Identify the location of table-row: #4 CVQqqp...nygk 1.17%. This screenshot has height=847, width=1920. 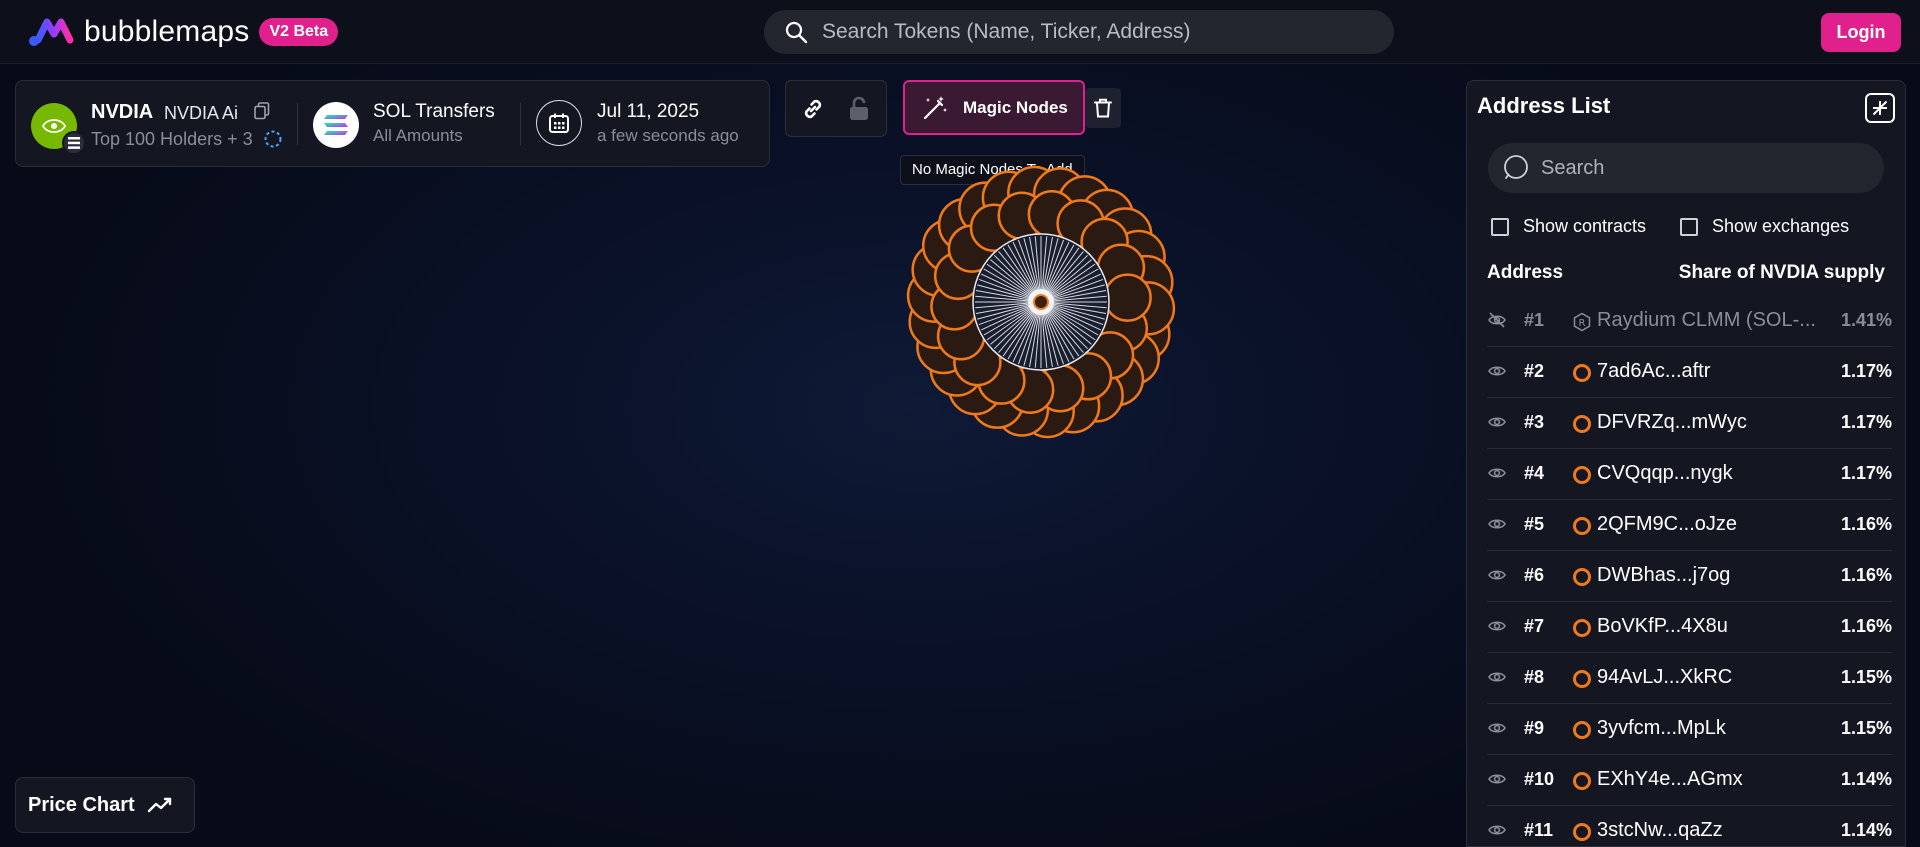
(1689, 474).